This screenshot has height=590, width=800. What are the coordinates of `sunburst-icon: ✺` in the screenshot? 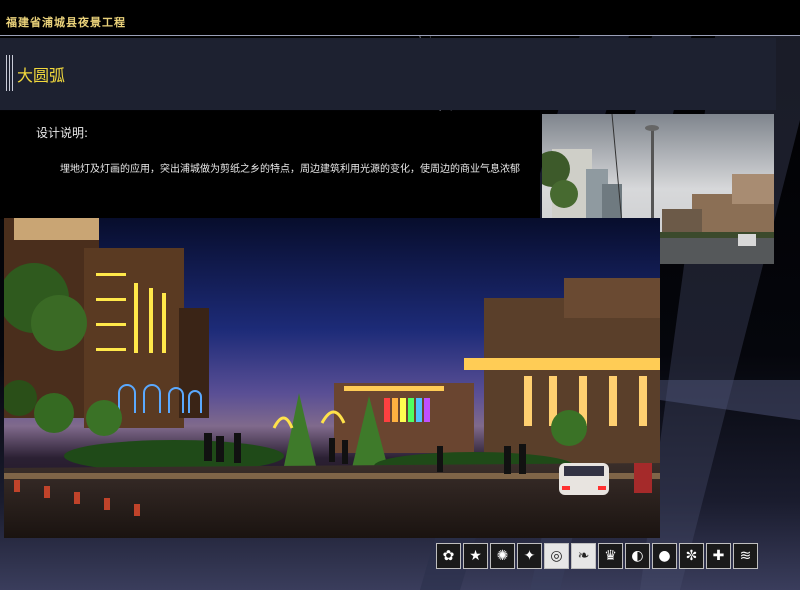 It's located at (502, 556).